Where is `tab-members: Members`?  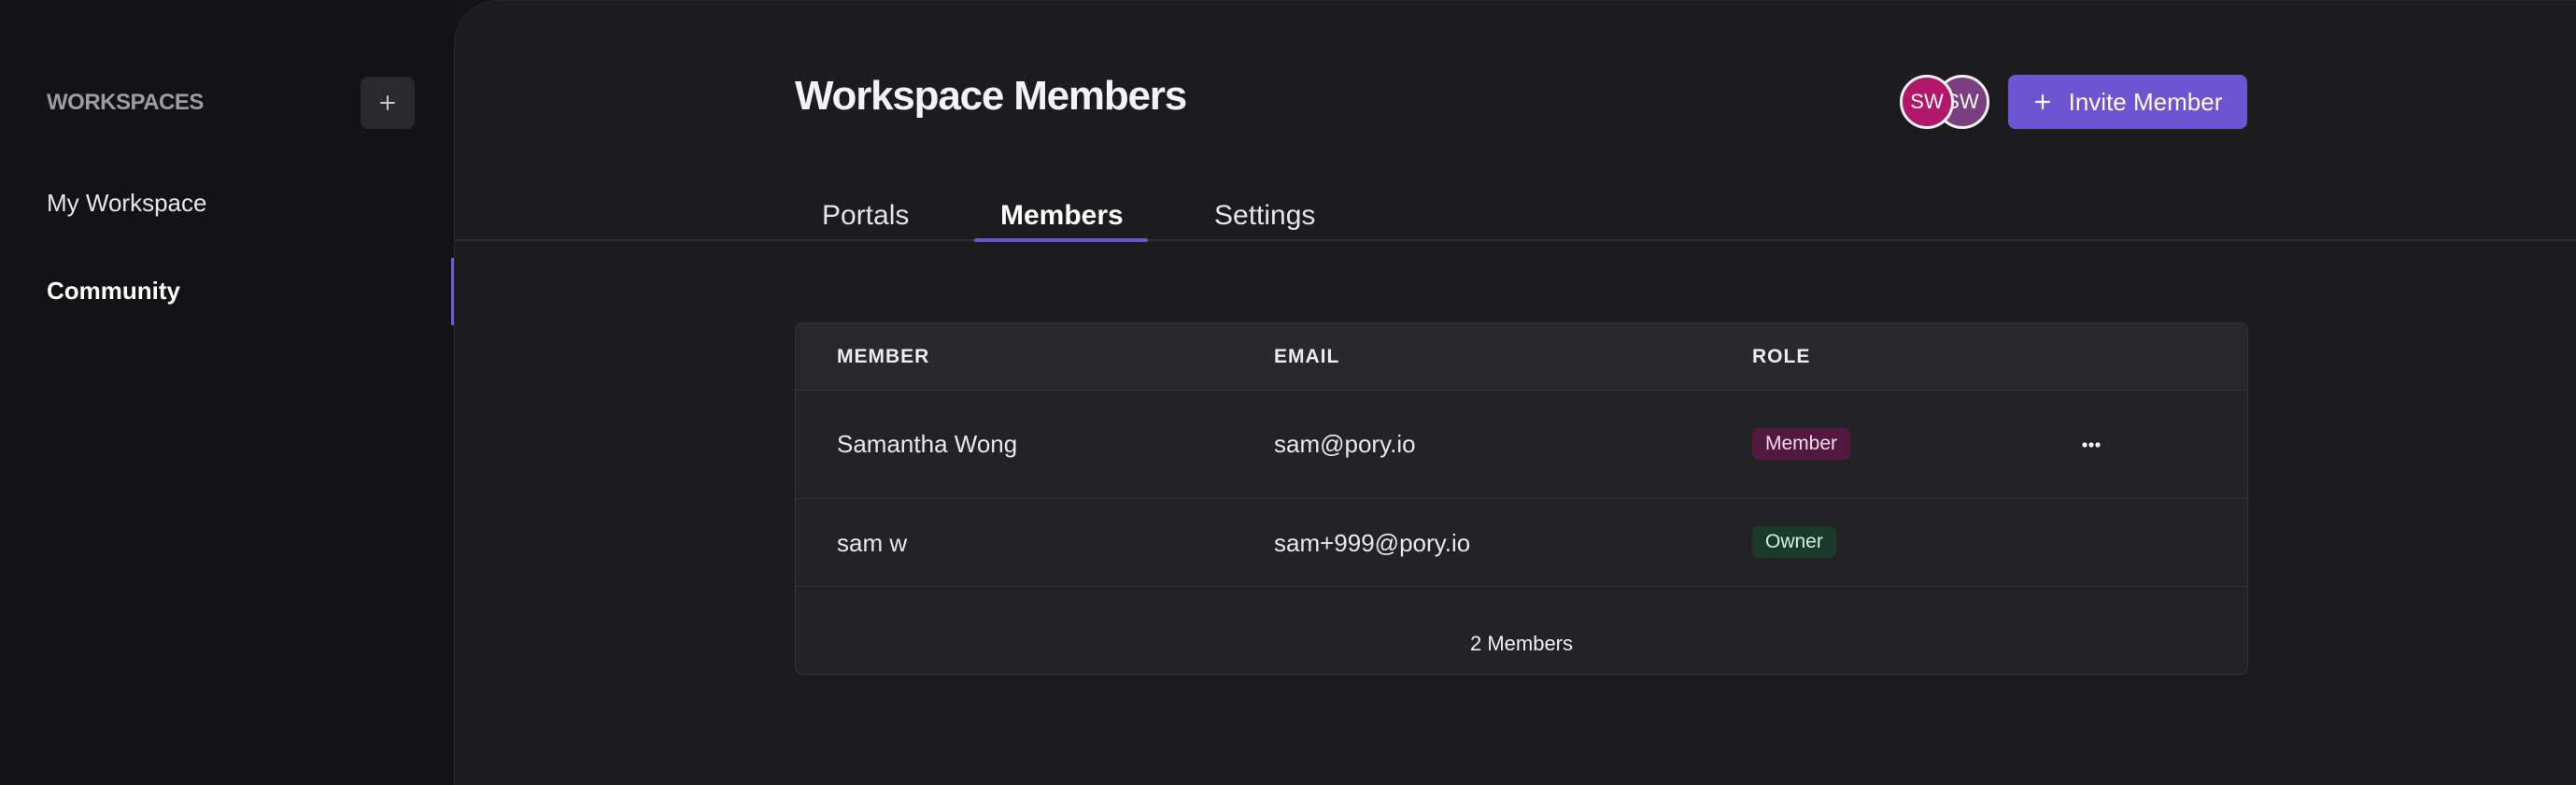 tab-members: Members is located at coordinates (1062, 216).